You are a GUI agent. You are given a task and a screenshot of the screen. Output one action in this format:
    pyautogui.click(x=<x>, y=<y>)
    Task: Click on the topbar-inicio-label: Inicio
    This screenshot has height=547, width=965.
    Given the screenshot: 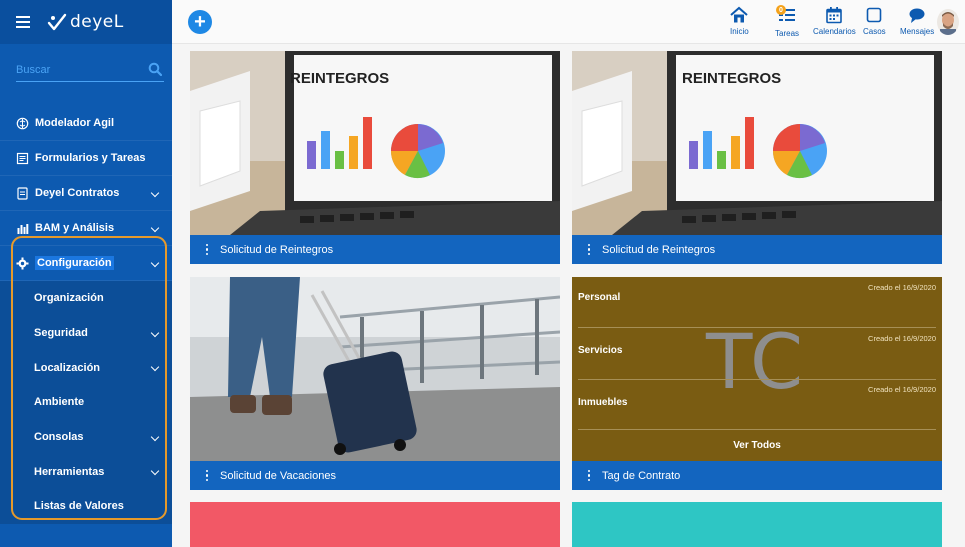 What is the action you would take?
    pyautogui.click(x=739, y=31)
    